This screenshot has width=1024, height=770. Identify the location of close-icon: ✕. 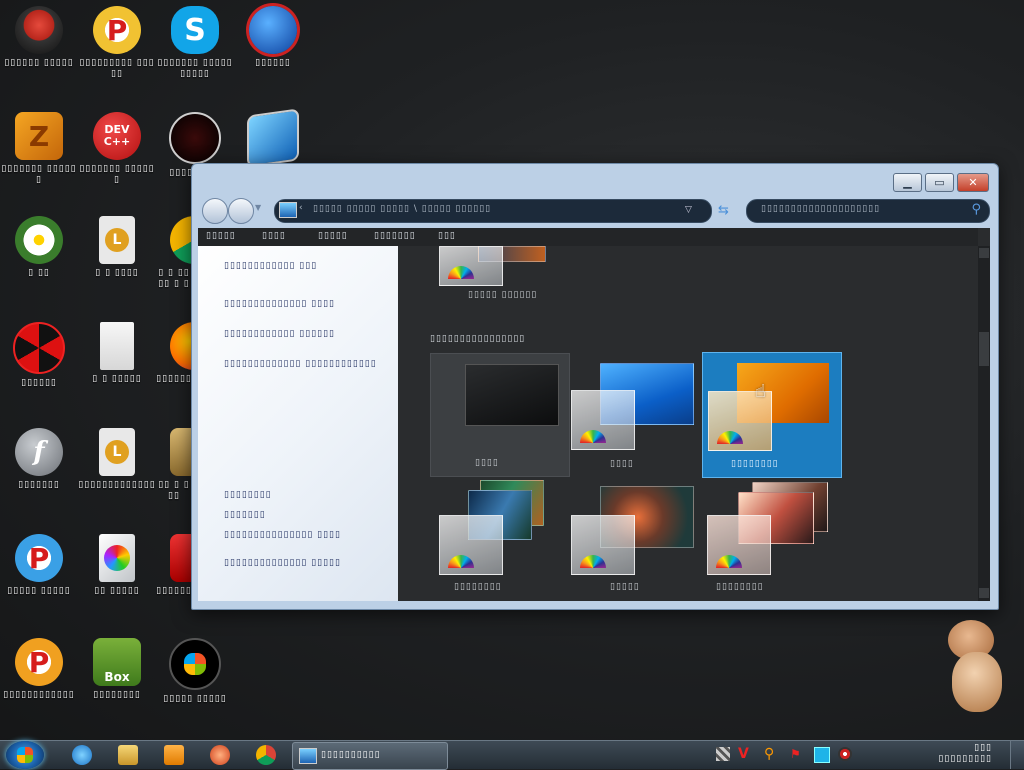
(973, 182).